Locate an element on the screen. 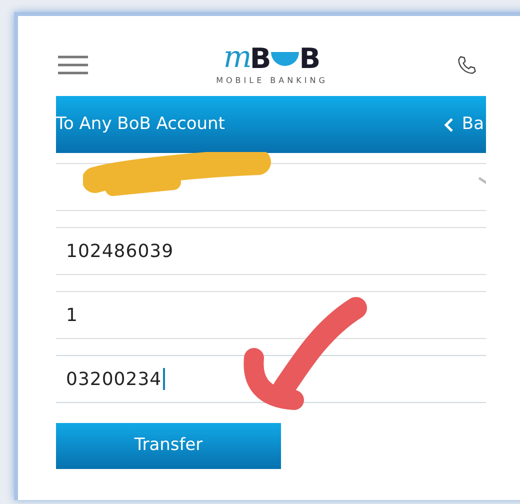  input-field: 1 is located at coordinates (271, 315).